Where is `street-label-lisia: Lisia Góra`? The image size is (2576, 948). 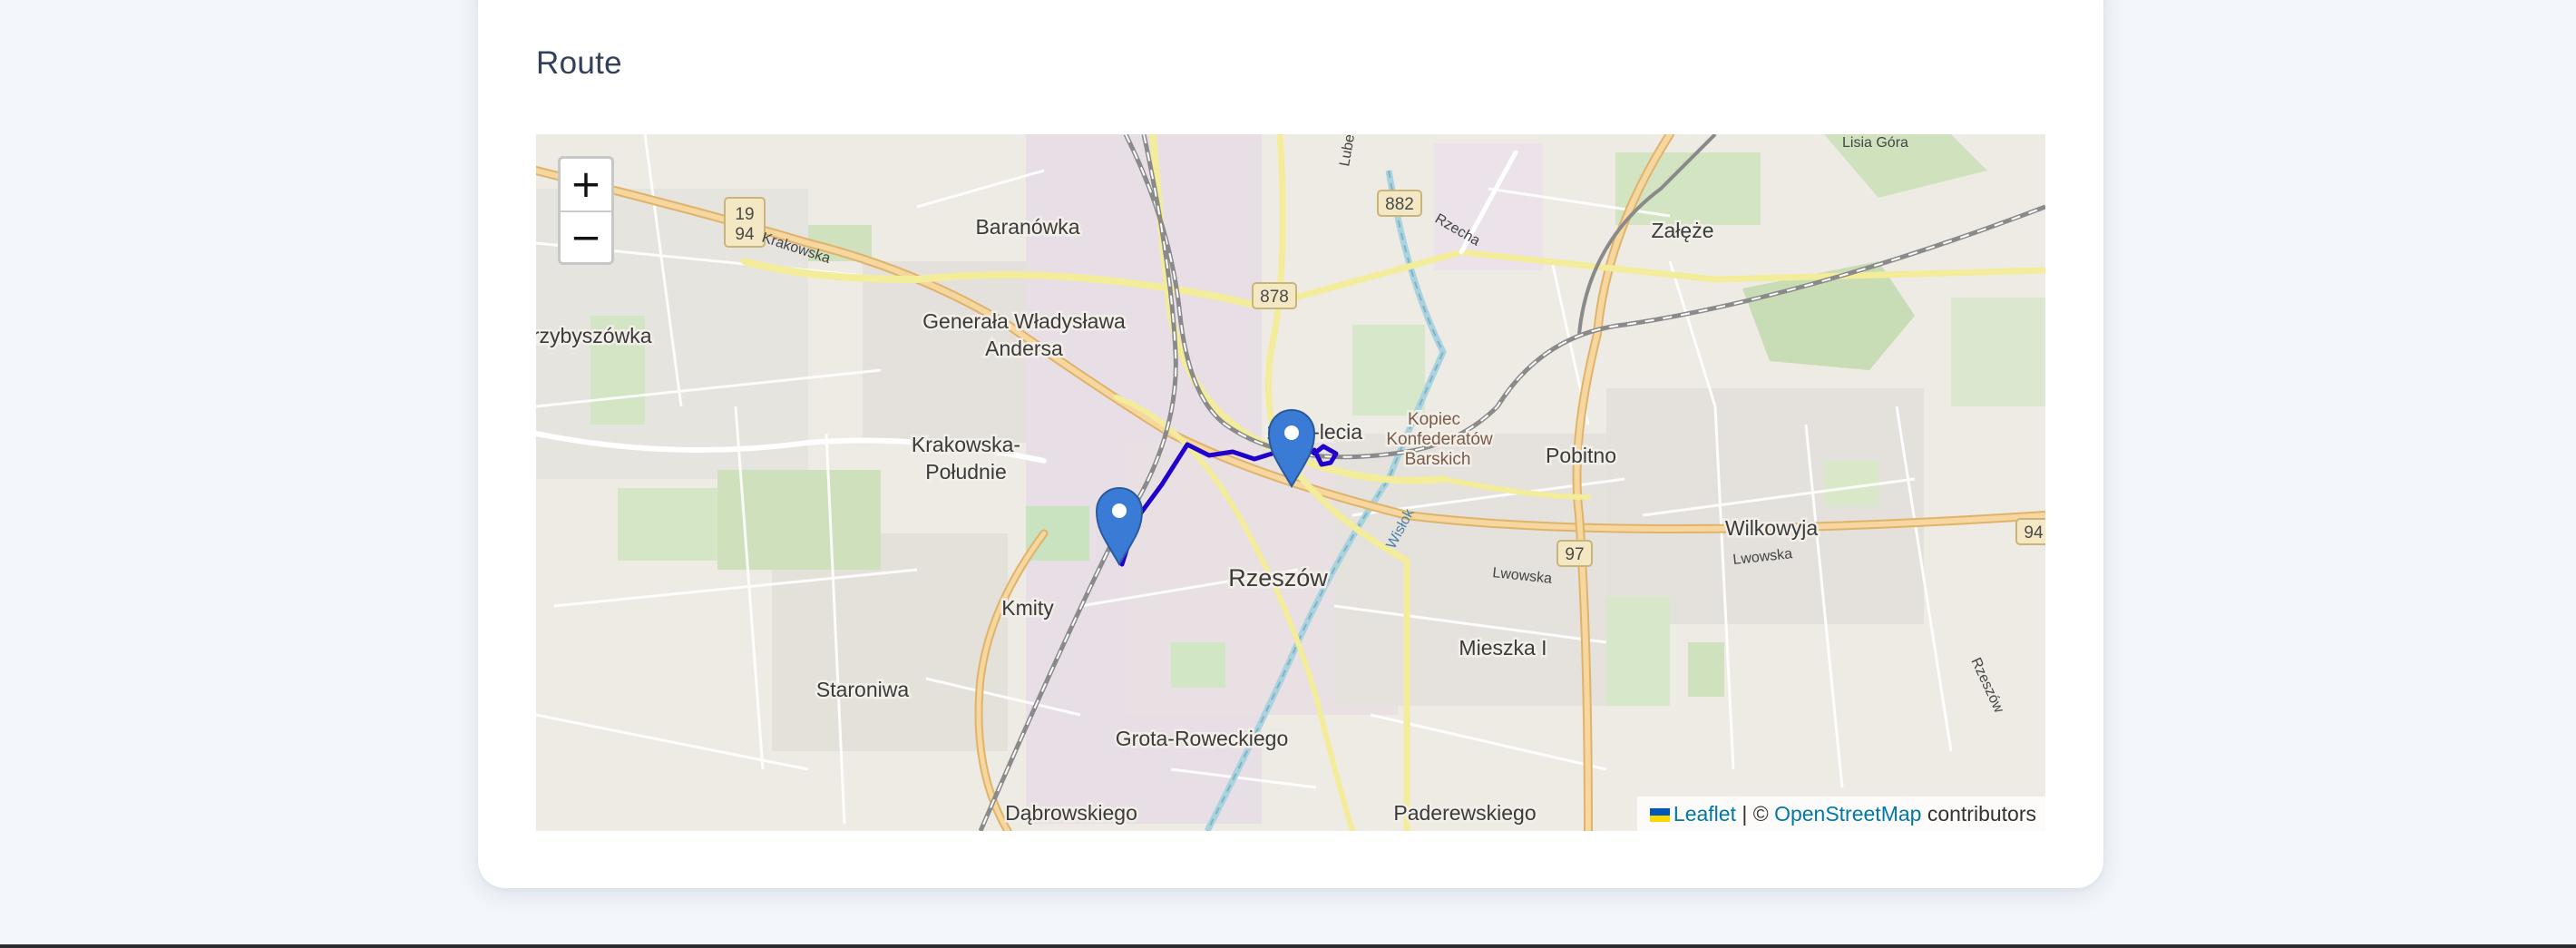
street-label-lisia: Lisia Góra is located at coordinates (1875, 143).